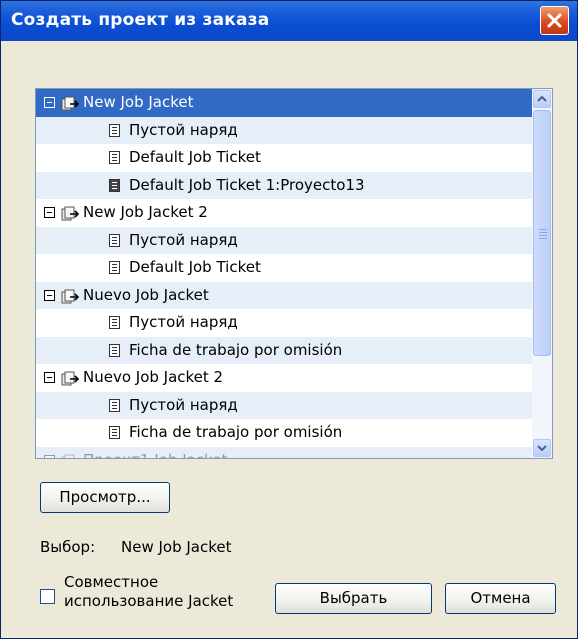  I want to click on tree-item-jacket: New Job Jacket 2, so click(284, 213).